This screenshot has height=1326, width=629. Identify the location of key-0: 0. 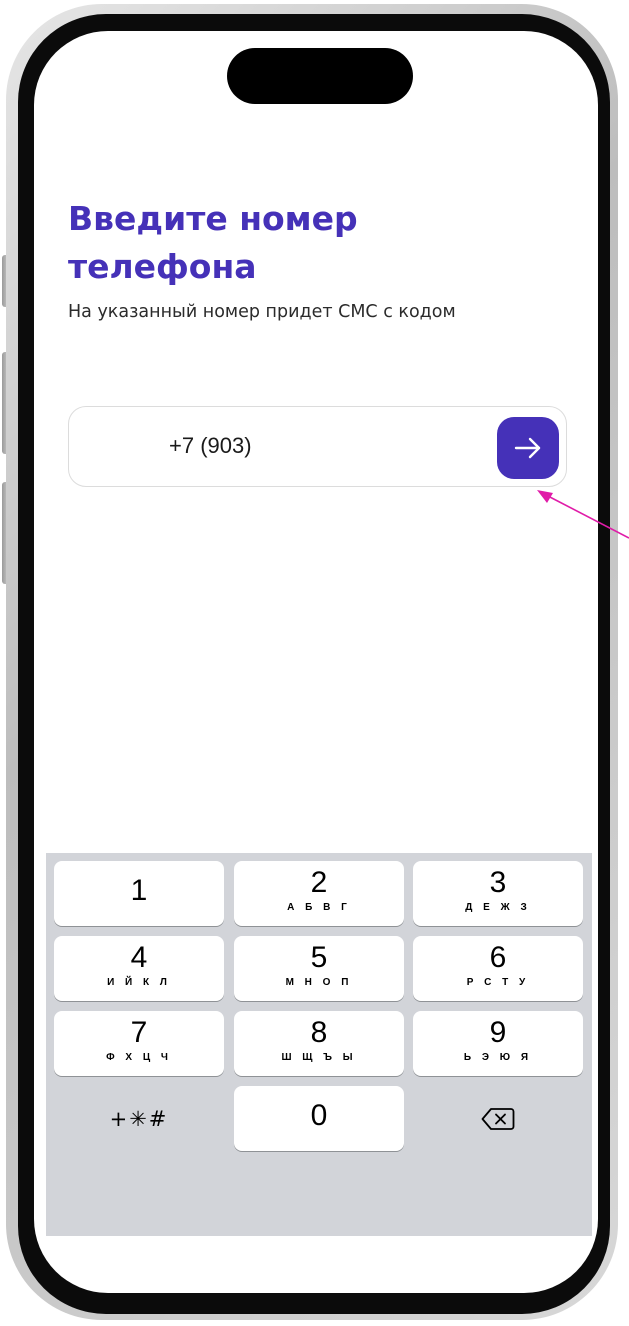
(319, 1118).